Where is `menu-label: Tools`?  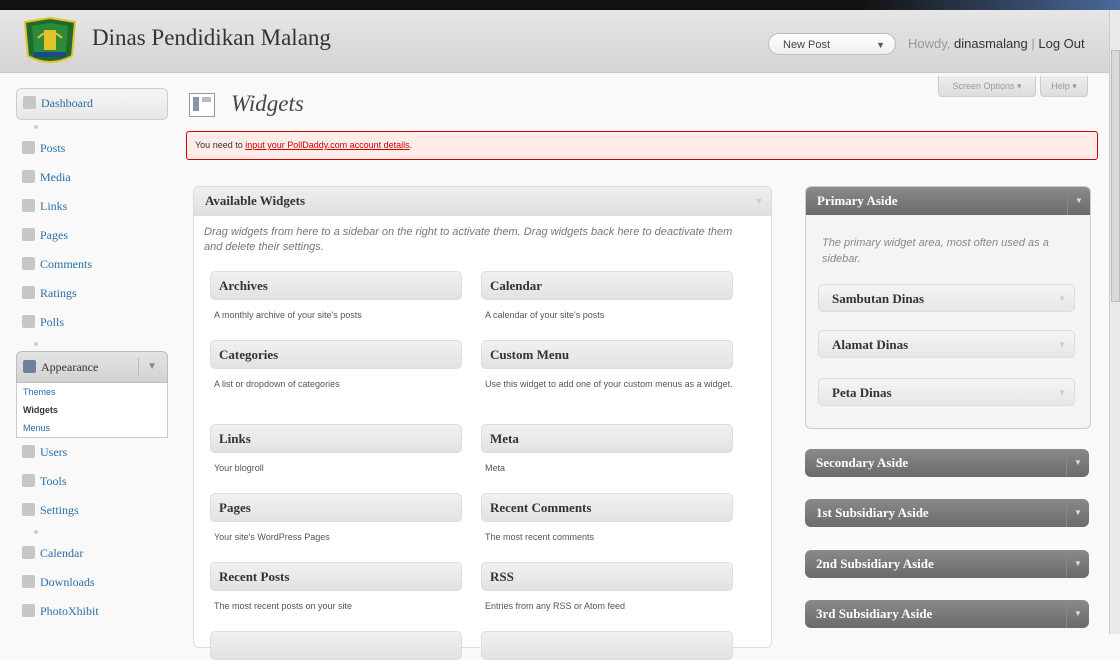
menu-label: Tools is located at coordinates (53, 481).